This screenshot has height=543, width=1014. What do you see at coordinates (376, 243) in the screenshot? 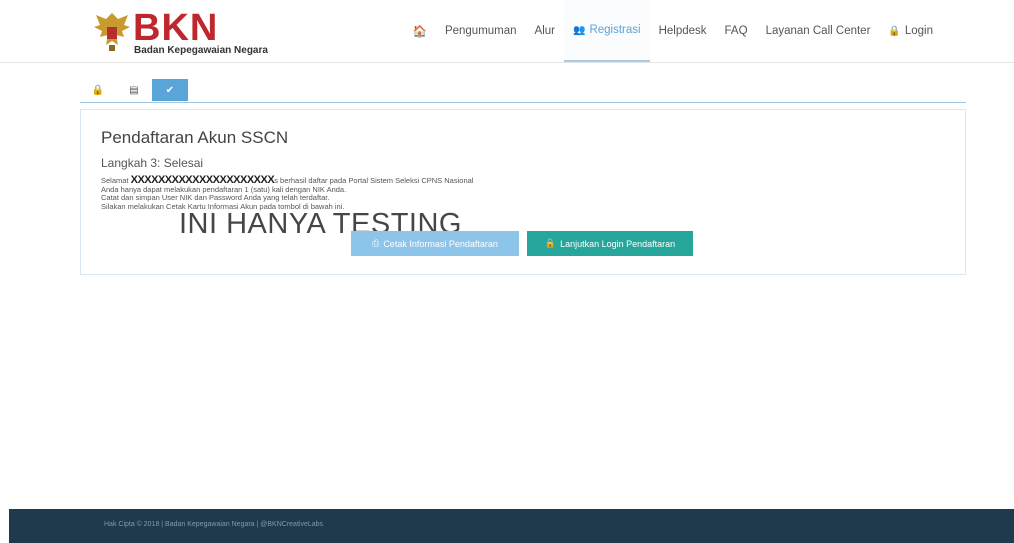
I see `print-icon: ⎙` at bounding box center [376, 243].